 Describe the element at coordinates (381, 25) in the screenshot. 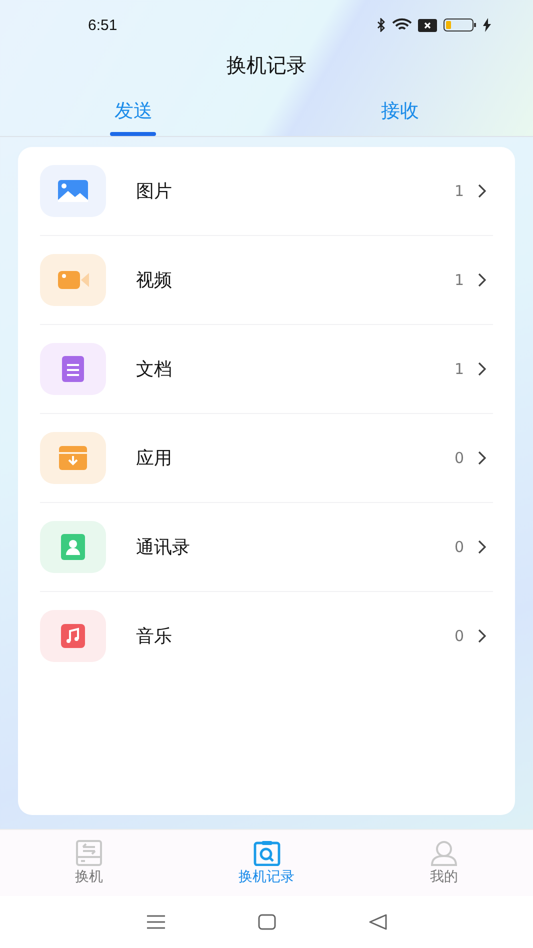

I see `bluetooth-icon` at that location.